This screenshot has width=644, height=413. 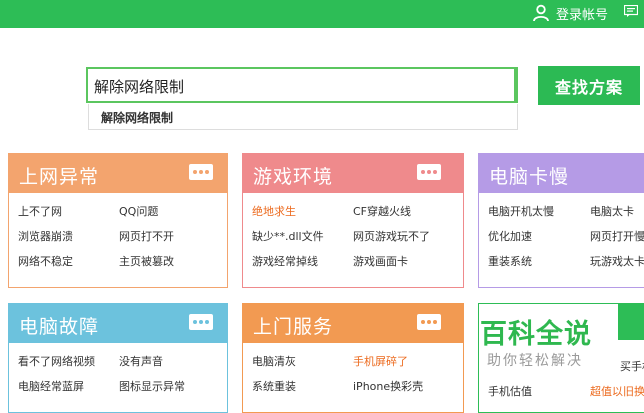 What do you see at coordinates (146, 236) in the screenshot?
I see `card-link: 网页打不开` at bounding box center [146, 236].